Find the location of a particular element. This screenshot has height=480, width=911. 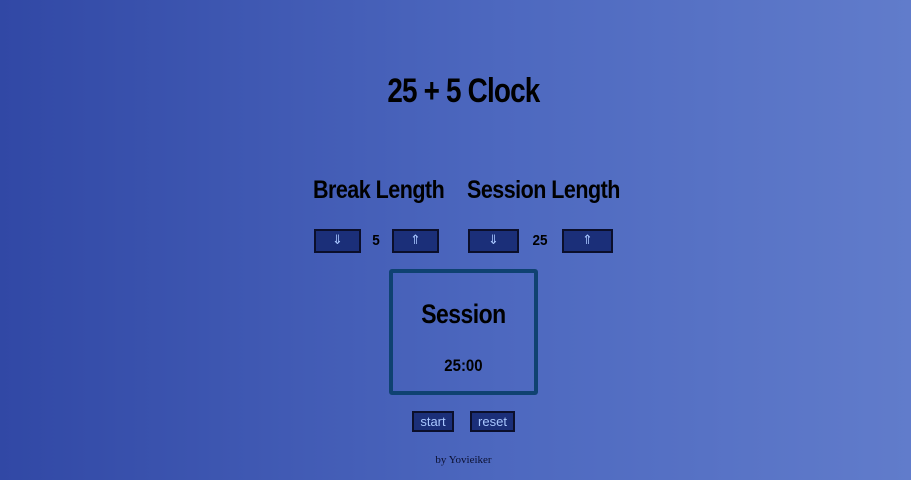

timer-display: Session 25:00 is located at coordinates (463, 332).